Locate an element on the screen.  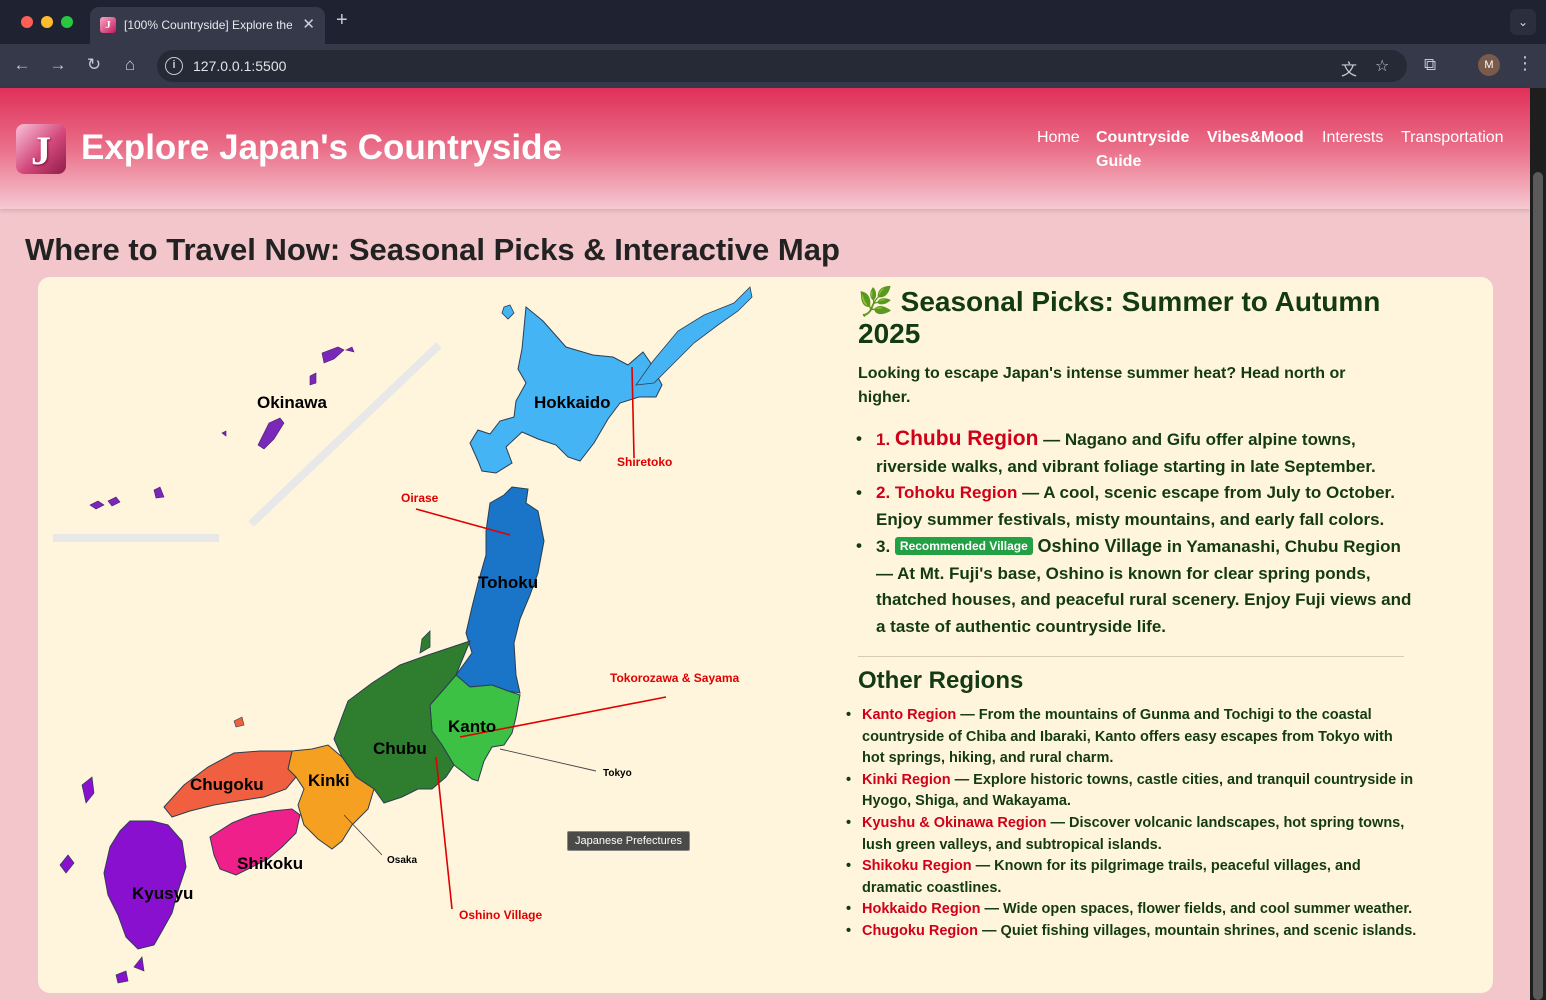
region-link: Kanto Region is located at coordinates (909, 715).